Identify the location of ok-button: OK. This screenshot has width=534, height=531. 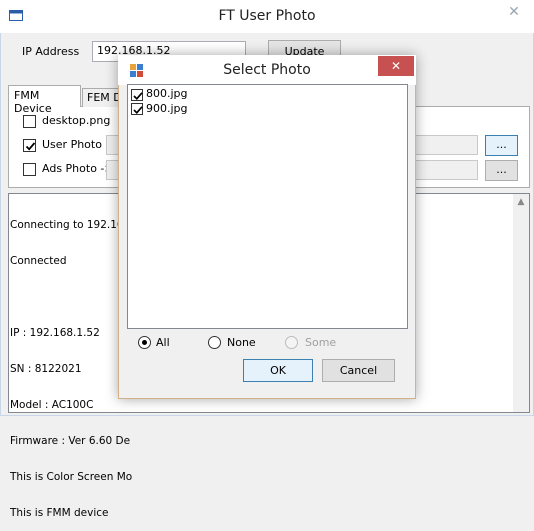
(278, 370).